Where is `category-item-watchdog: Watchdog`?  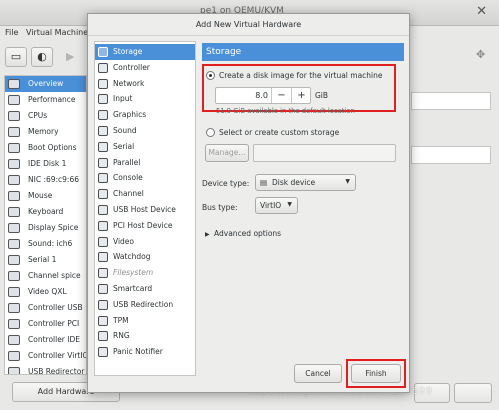 category-item-watchdog: Watchdog is located at coordinates (145, 257).